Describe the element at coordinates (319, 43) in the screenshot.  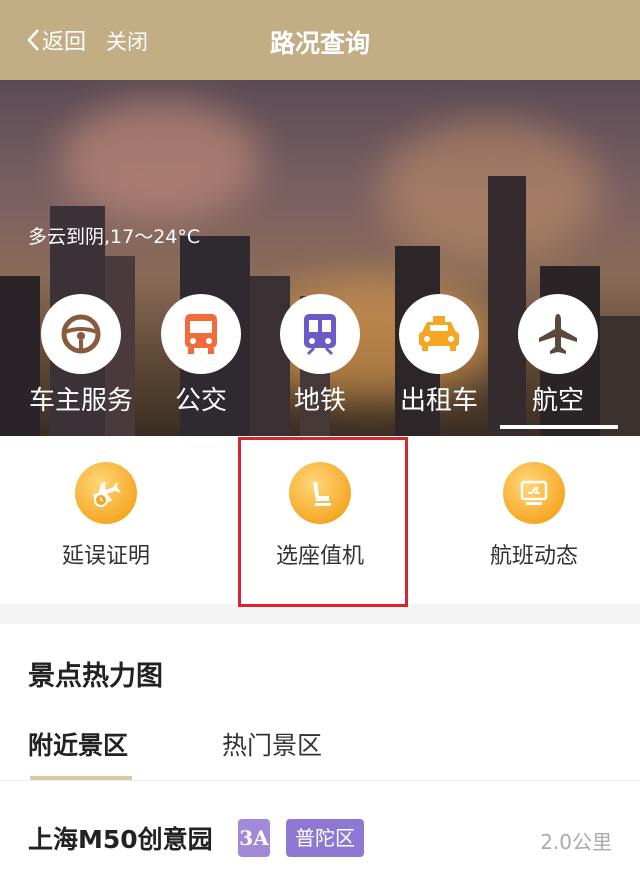
I see `page-title: 路况查询` at that location.